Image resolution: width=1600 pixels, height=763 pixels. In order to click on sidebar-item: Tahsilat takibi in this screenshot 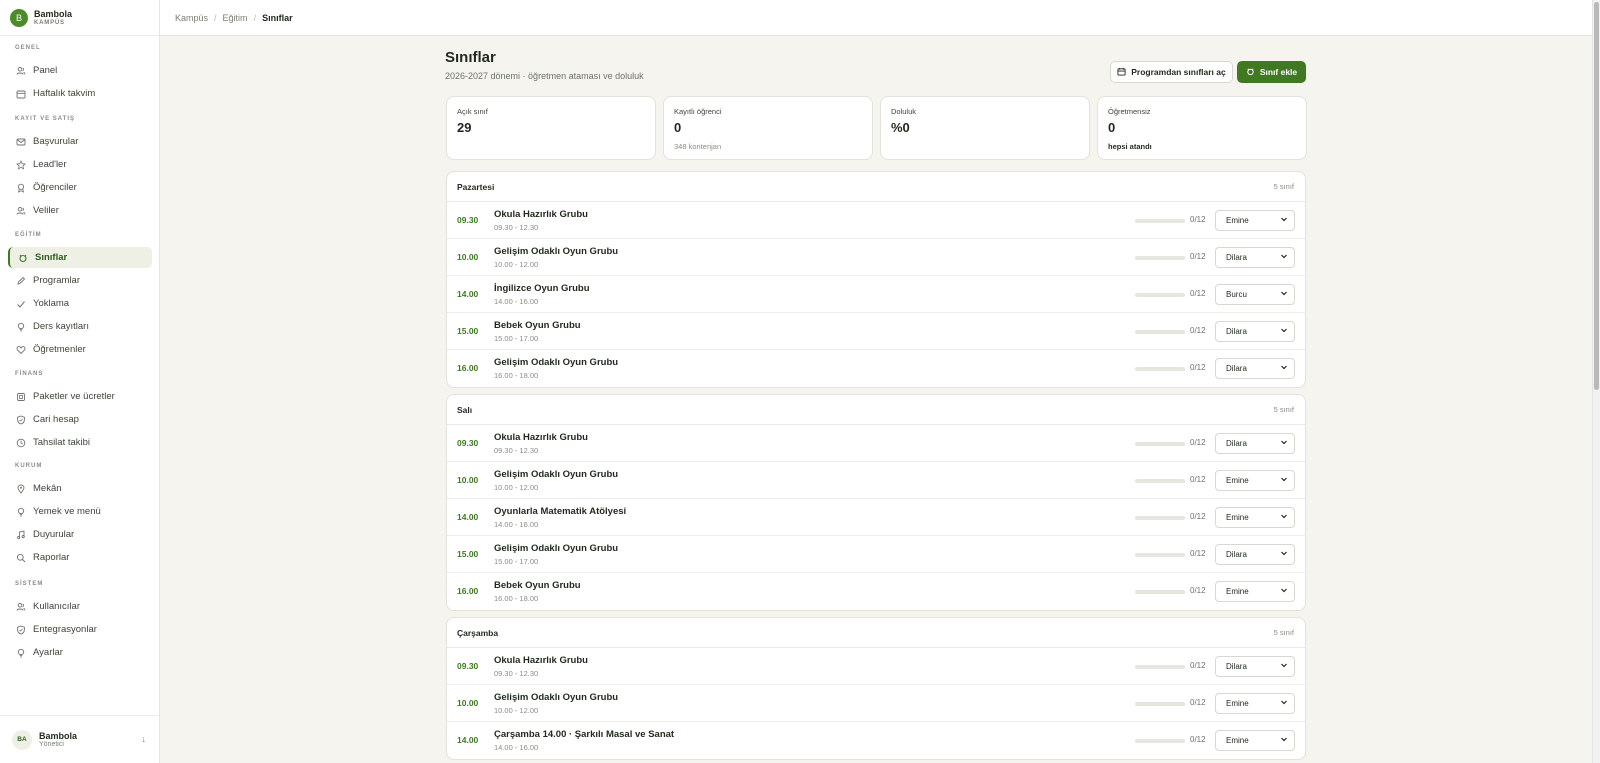, I will do `click(80, 442)`.